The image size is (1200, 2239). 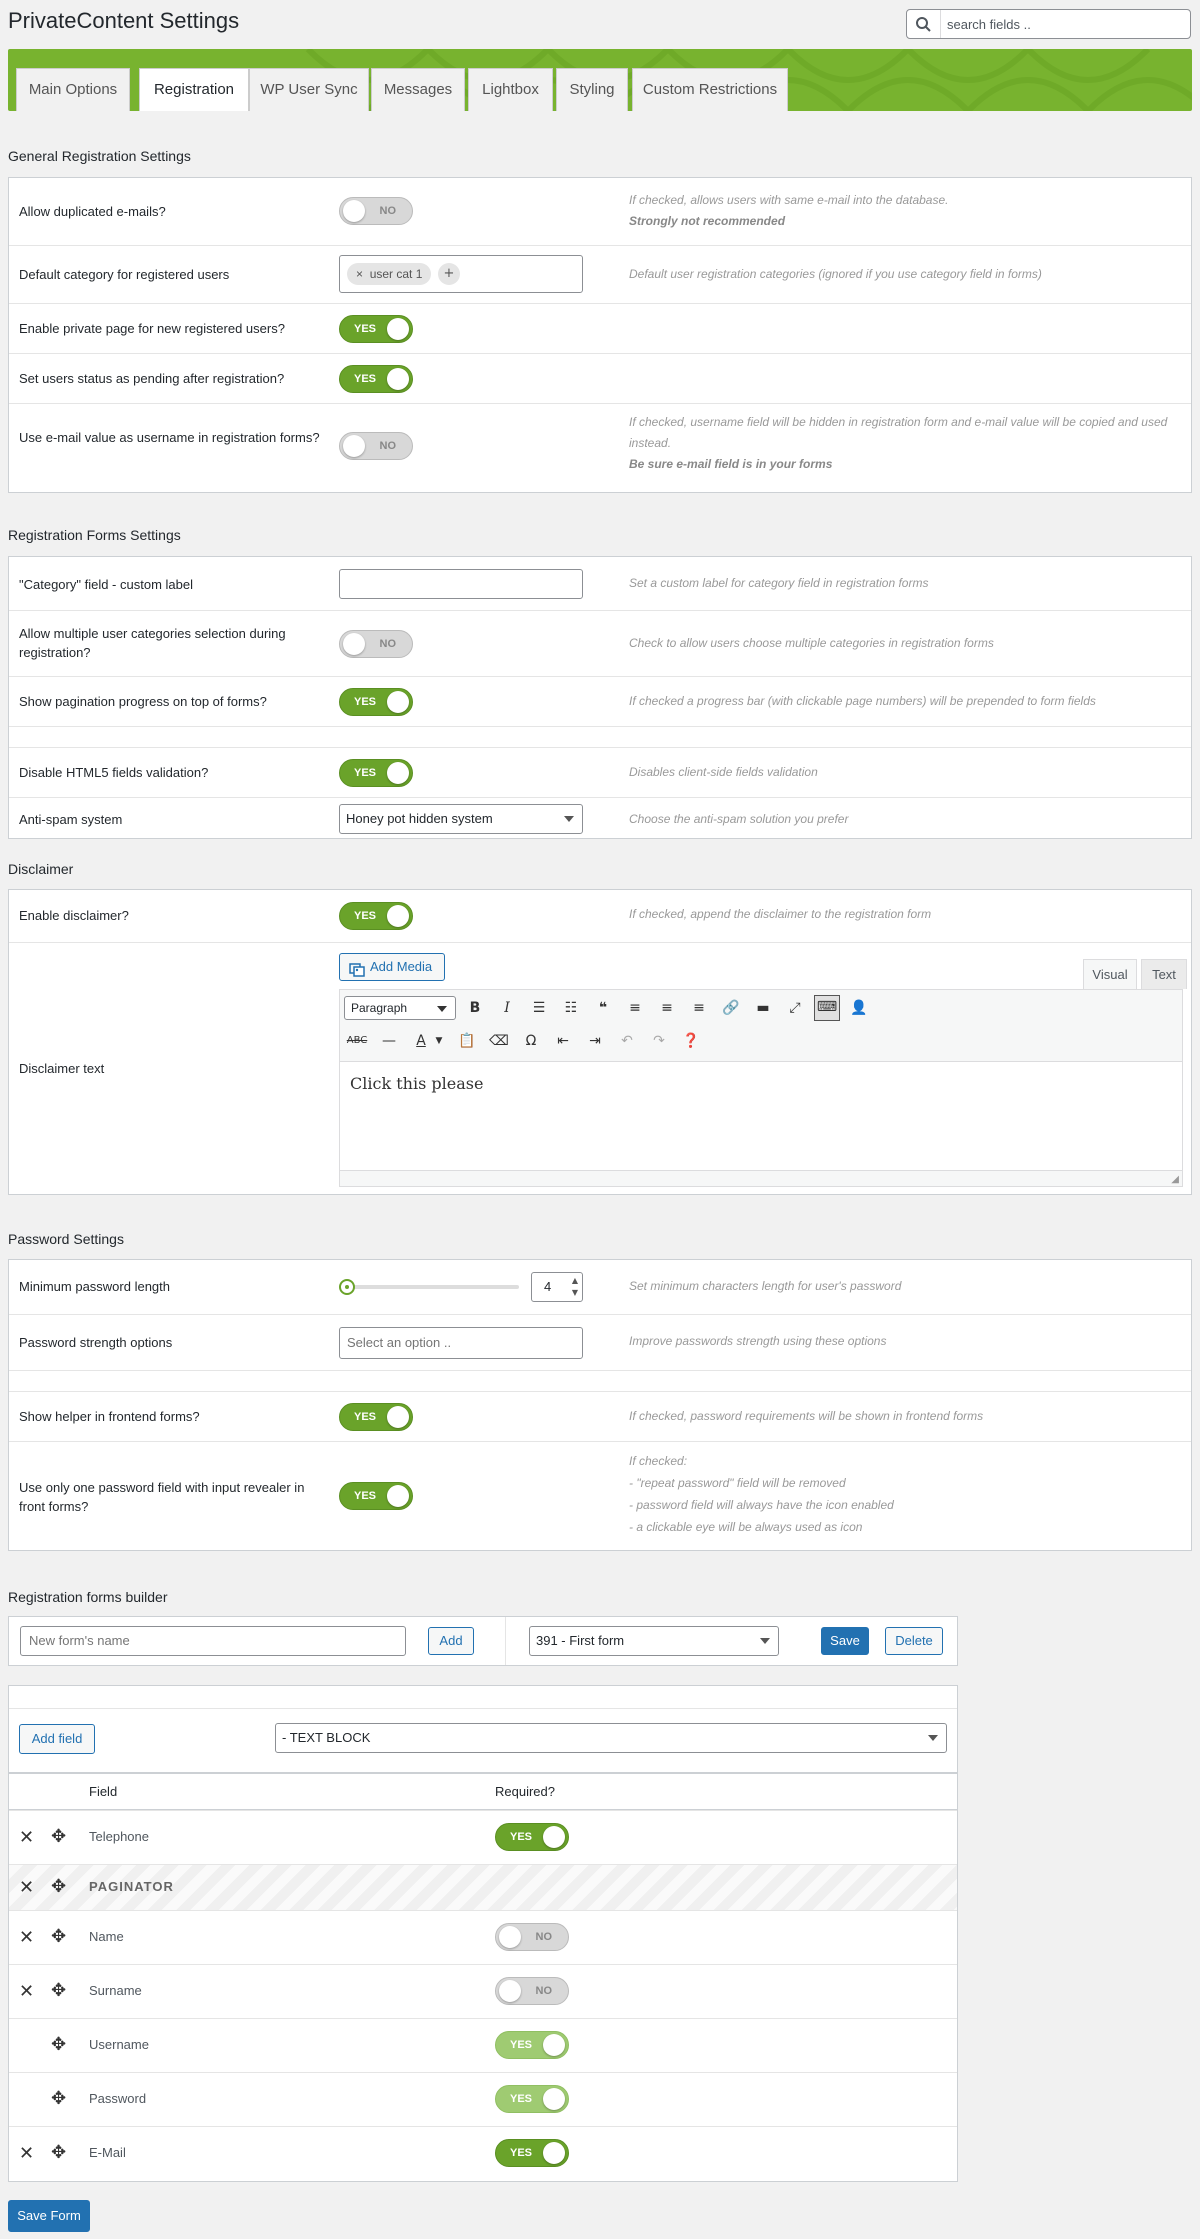 What do you see at coordinates (376, 702) in the screenshot?
I see `pagination-progress-toggle: YES` at bounding box center [376, 702].